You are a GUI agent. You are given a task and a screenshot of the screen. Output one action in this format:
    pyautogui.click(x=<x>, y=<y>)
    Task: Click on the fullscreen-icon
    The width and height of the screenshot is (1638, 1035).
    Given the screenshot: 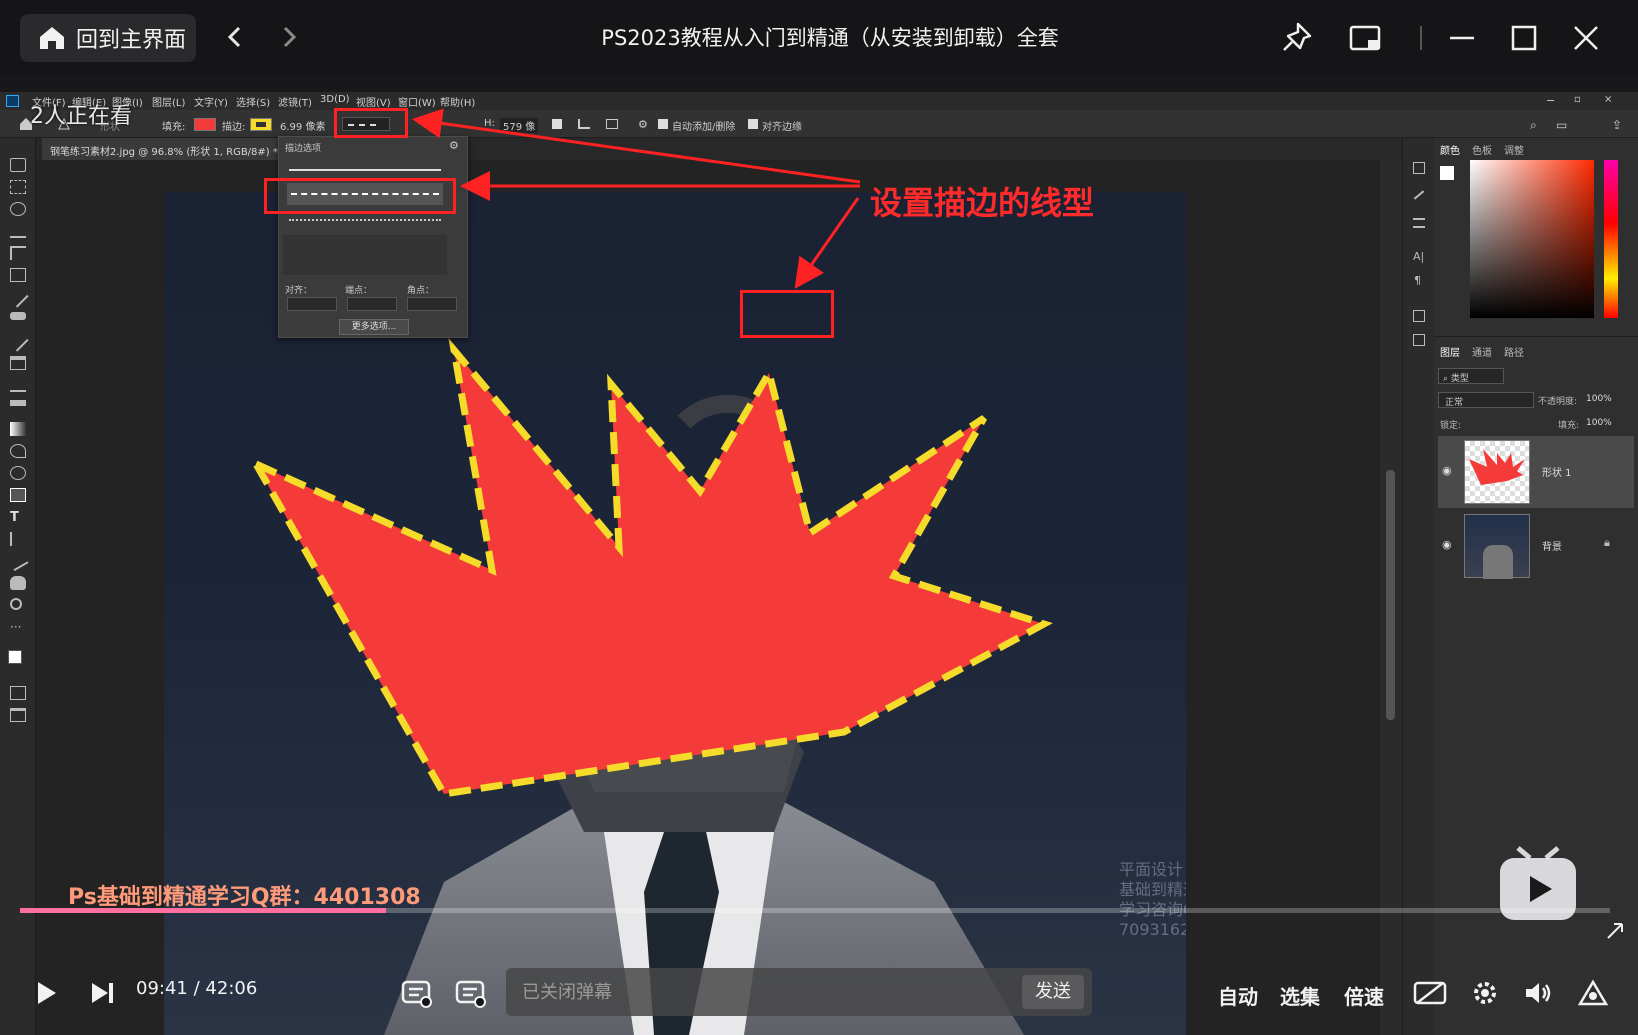 What is the action you would take?
    pyautogui.click(x=1593, y=993)
    